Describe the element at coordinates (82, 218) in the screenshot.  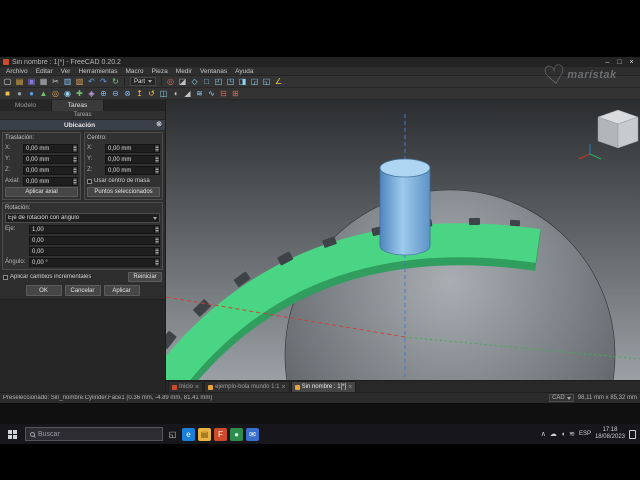
I see `rotation-mode-select: Eje de rotación con ángulo` at that location.